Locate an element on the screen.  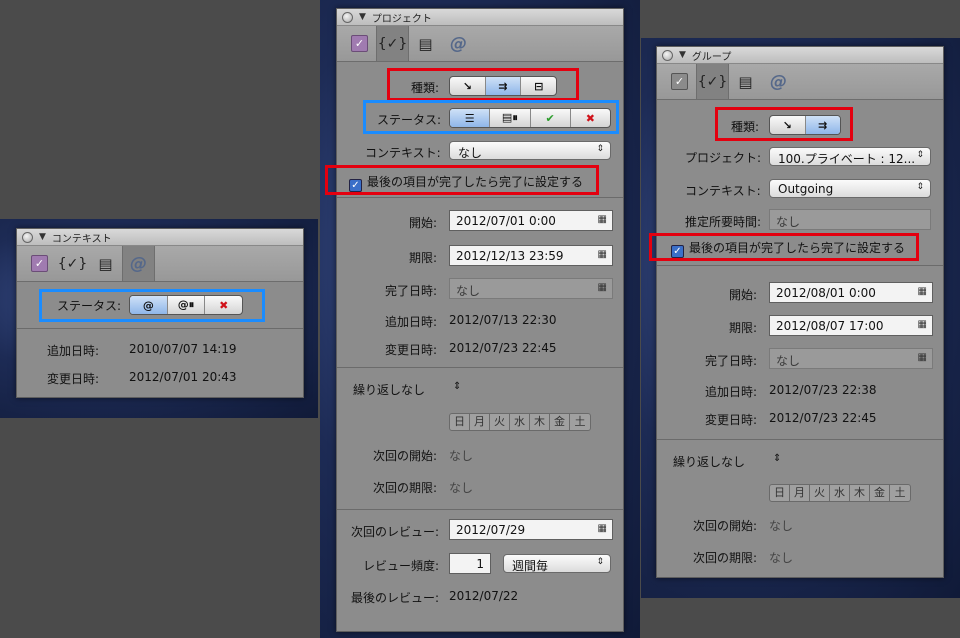
context-popup: Outgoing ⇕ is located at coordinates (850, 188).